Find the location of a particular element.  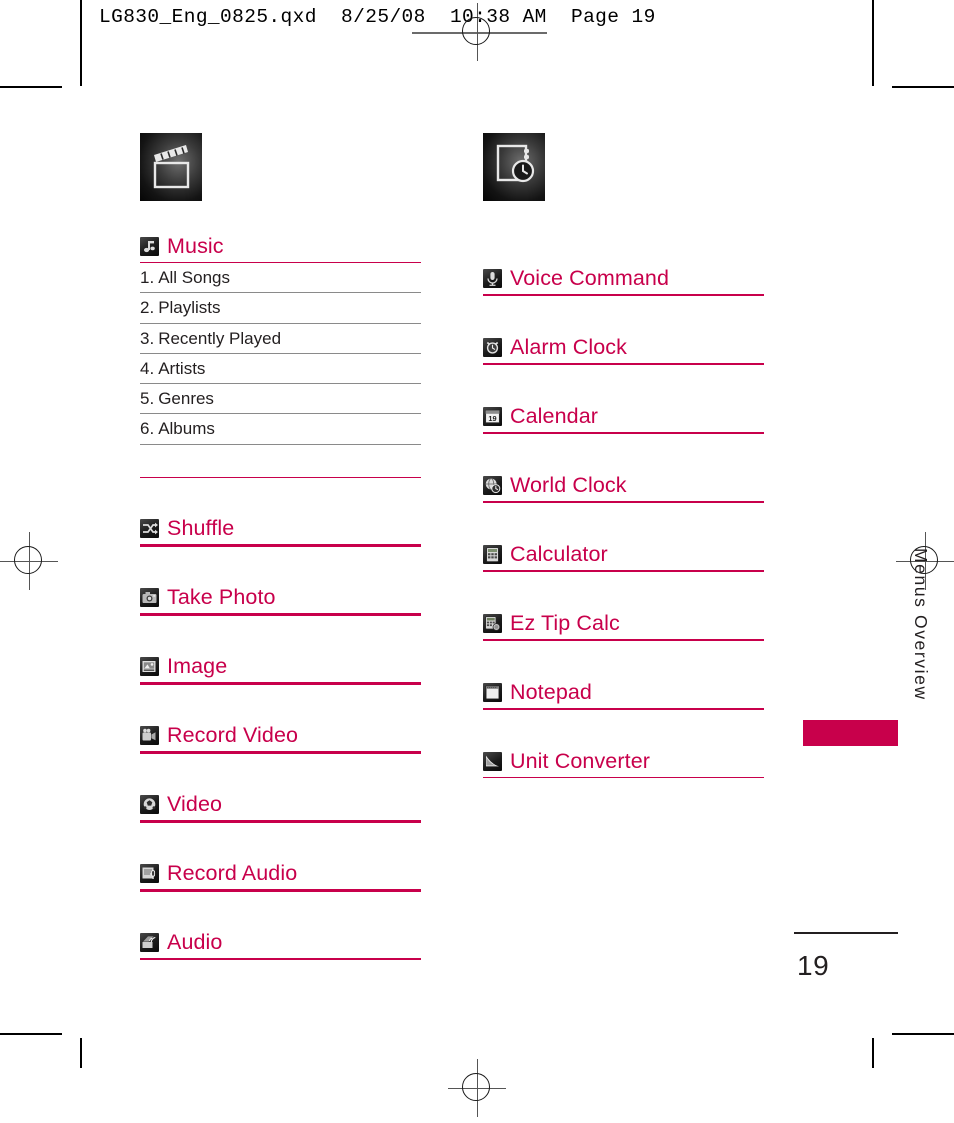

list-item-number: 1. is located at coordinates (147, 277).